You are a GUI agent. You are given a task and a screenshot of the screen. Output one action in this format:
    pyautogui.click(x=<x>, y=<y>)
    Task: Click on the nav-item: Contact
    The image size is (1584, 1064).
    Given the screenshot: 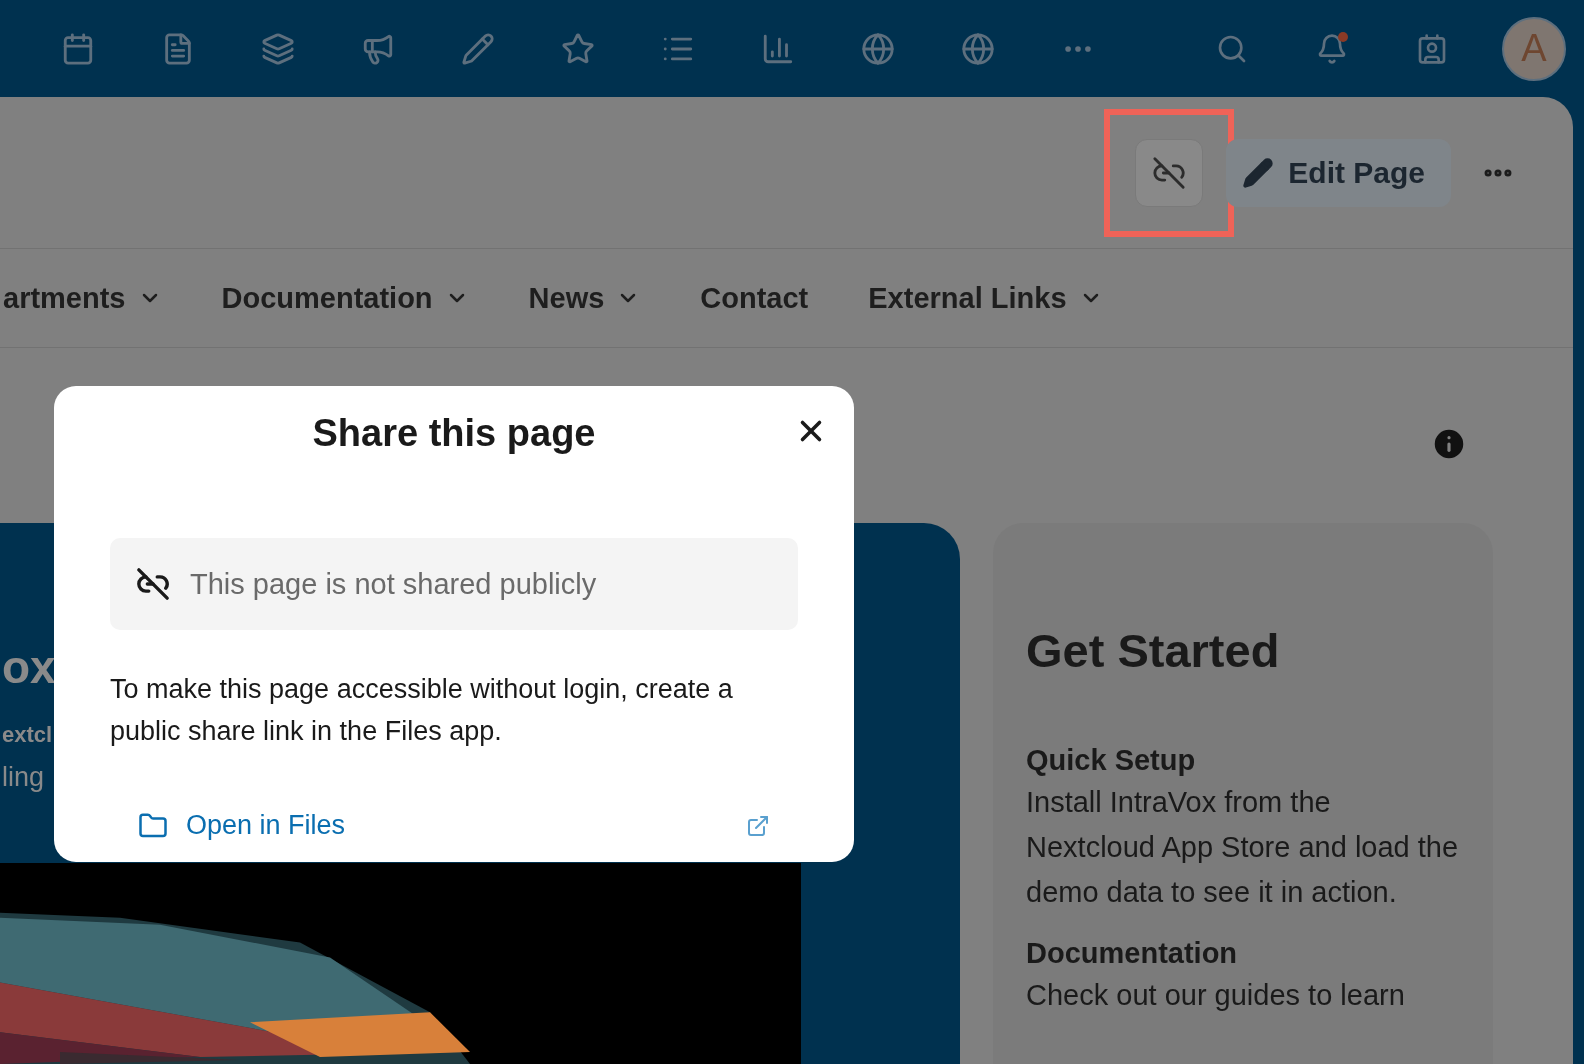 What is the action you would take?
    pyautogui.click(x=754, y=298)
    